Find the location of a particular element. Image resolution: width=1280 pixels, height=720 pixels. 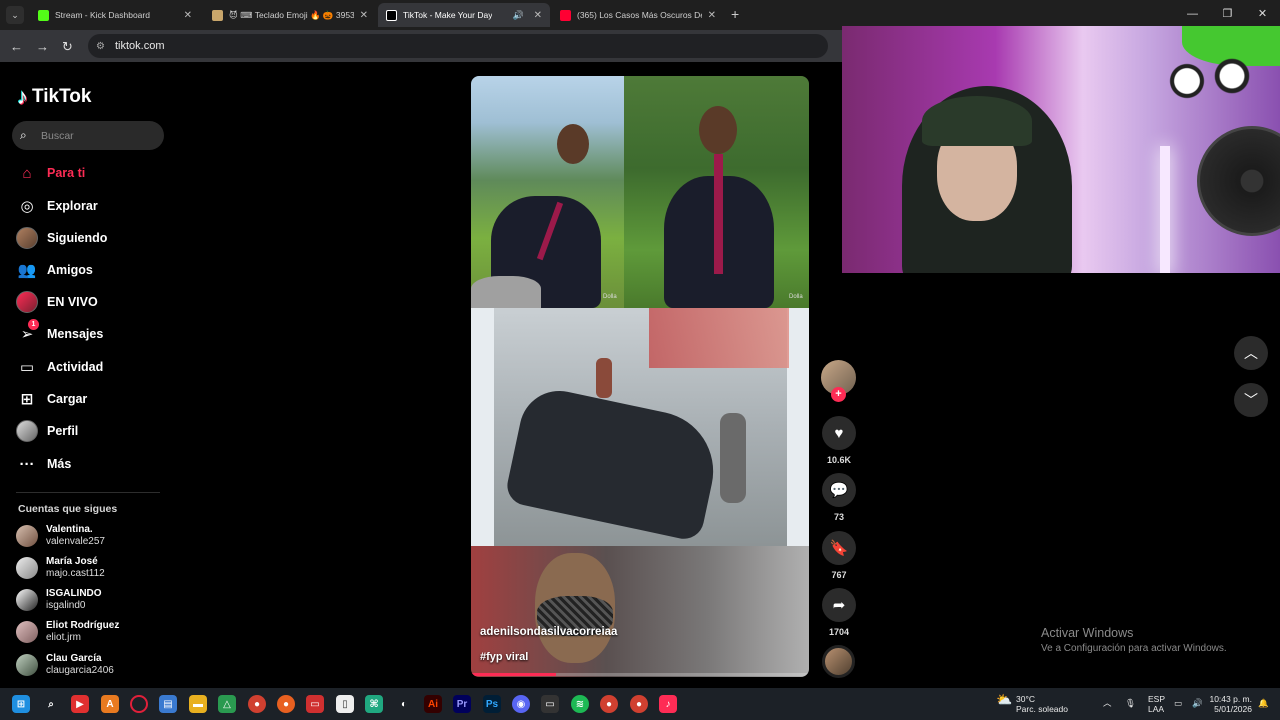

store-icon: ▤ is located at coordinates (168, 704).